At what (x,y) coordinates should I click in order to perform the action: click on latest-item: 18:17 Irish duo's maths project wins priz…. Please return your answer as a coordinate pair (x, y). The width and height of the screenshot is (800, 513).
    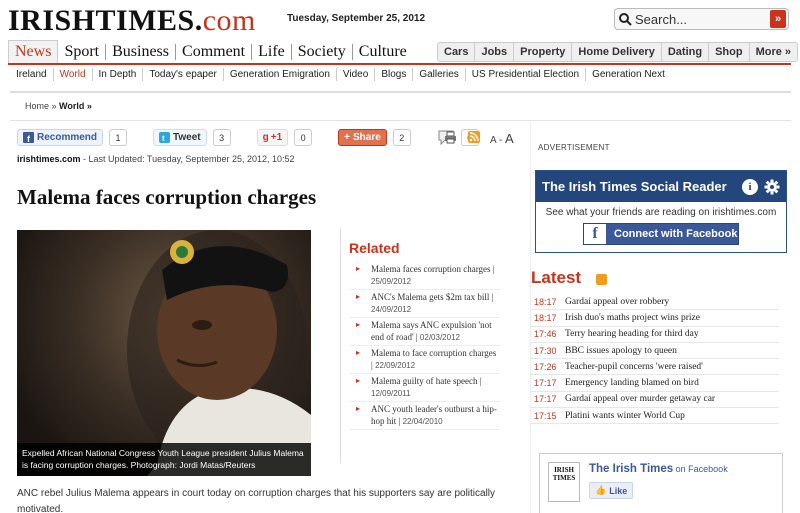
    Looking at the image, I should click on (655, 318).